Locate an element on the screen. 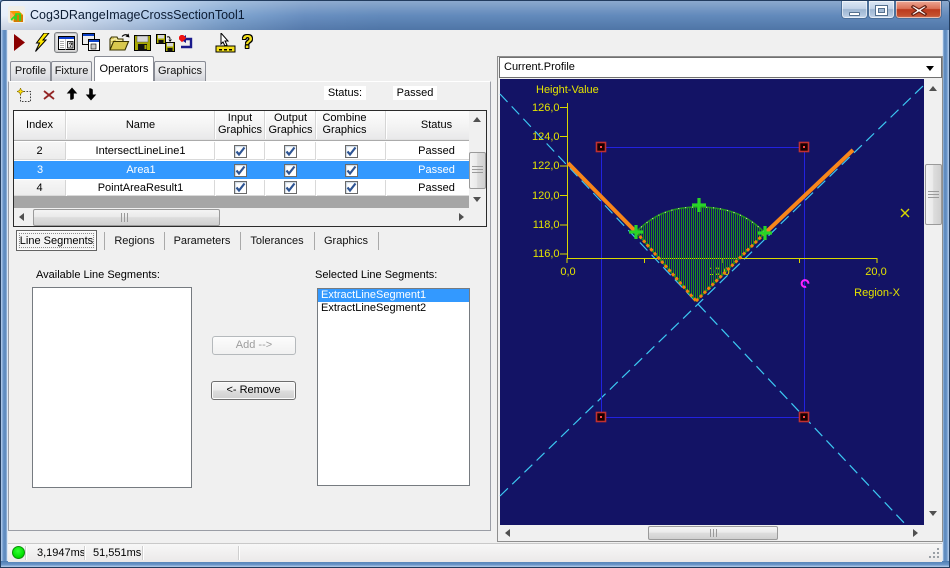 This screenshot has height=568, width=950. svg-text: 126,0 is located at coordinates (546, 108).